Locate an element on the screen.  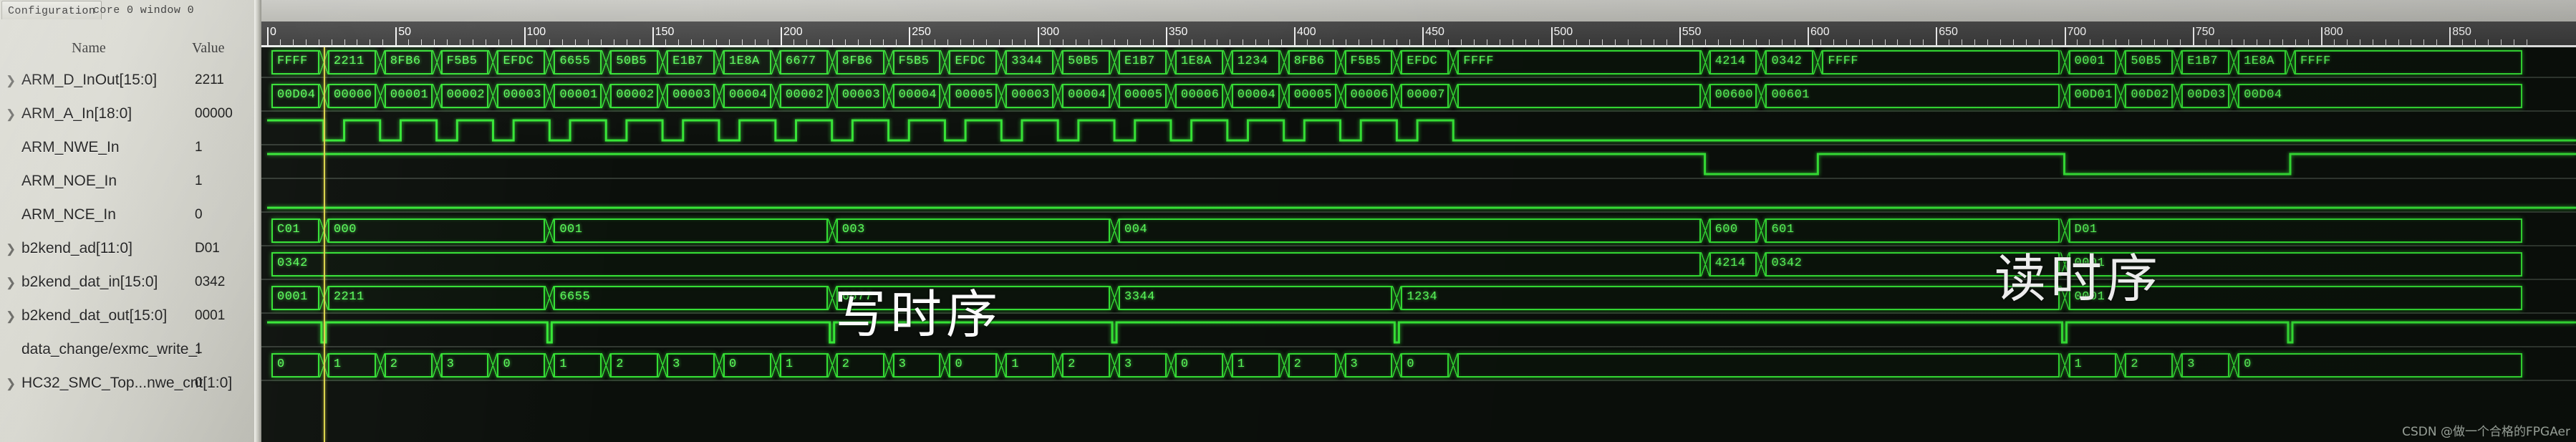
ruler-baseline is located at coordinates (1418, 46).